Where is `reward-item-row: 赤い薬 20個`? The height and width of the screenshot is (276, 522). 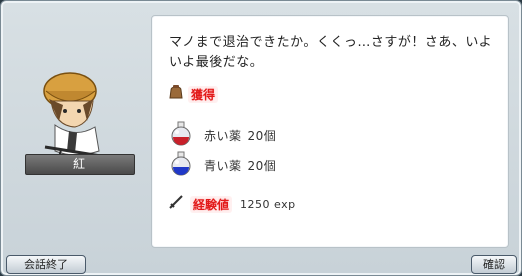
reward-item-row: 赤い薬 20個 is located at coordinates (222, 135).